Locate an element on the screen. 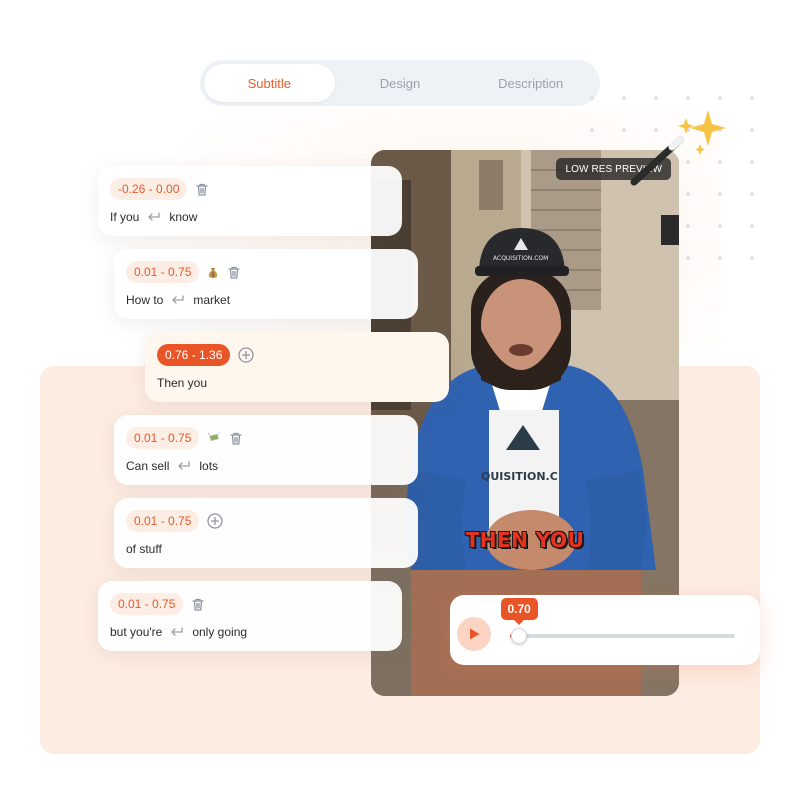  progress-thumb is located at coordinates (519, 636).